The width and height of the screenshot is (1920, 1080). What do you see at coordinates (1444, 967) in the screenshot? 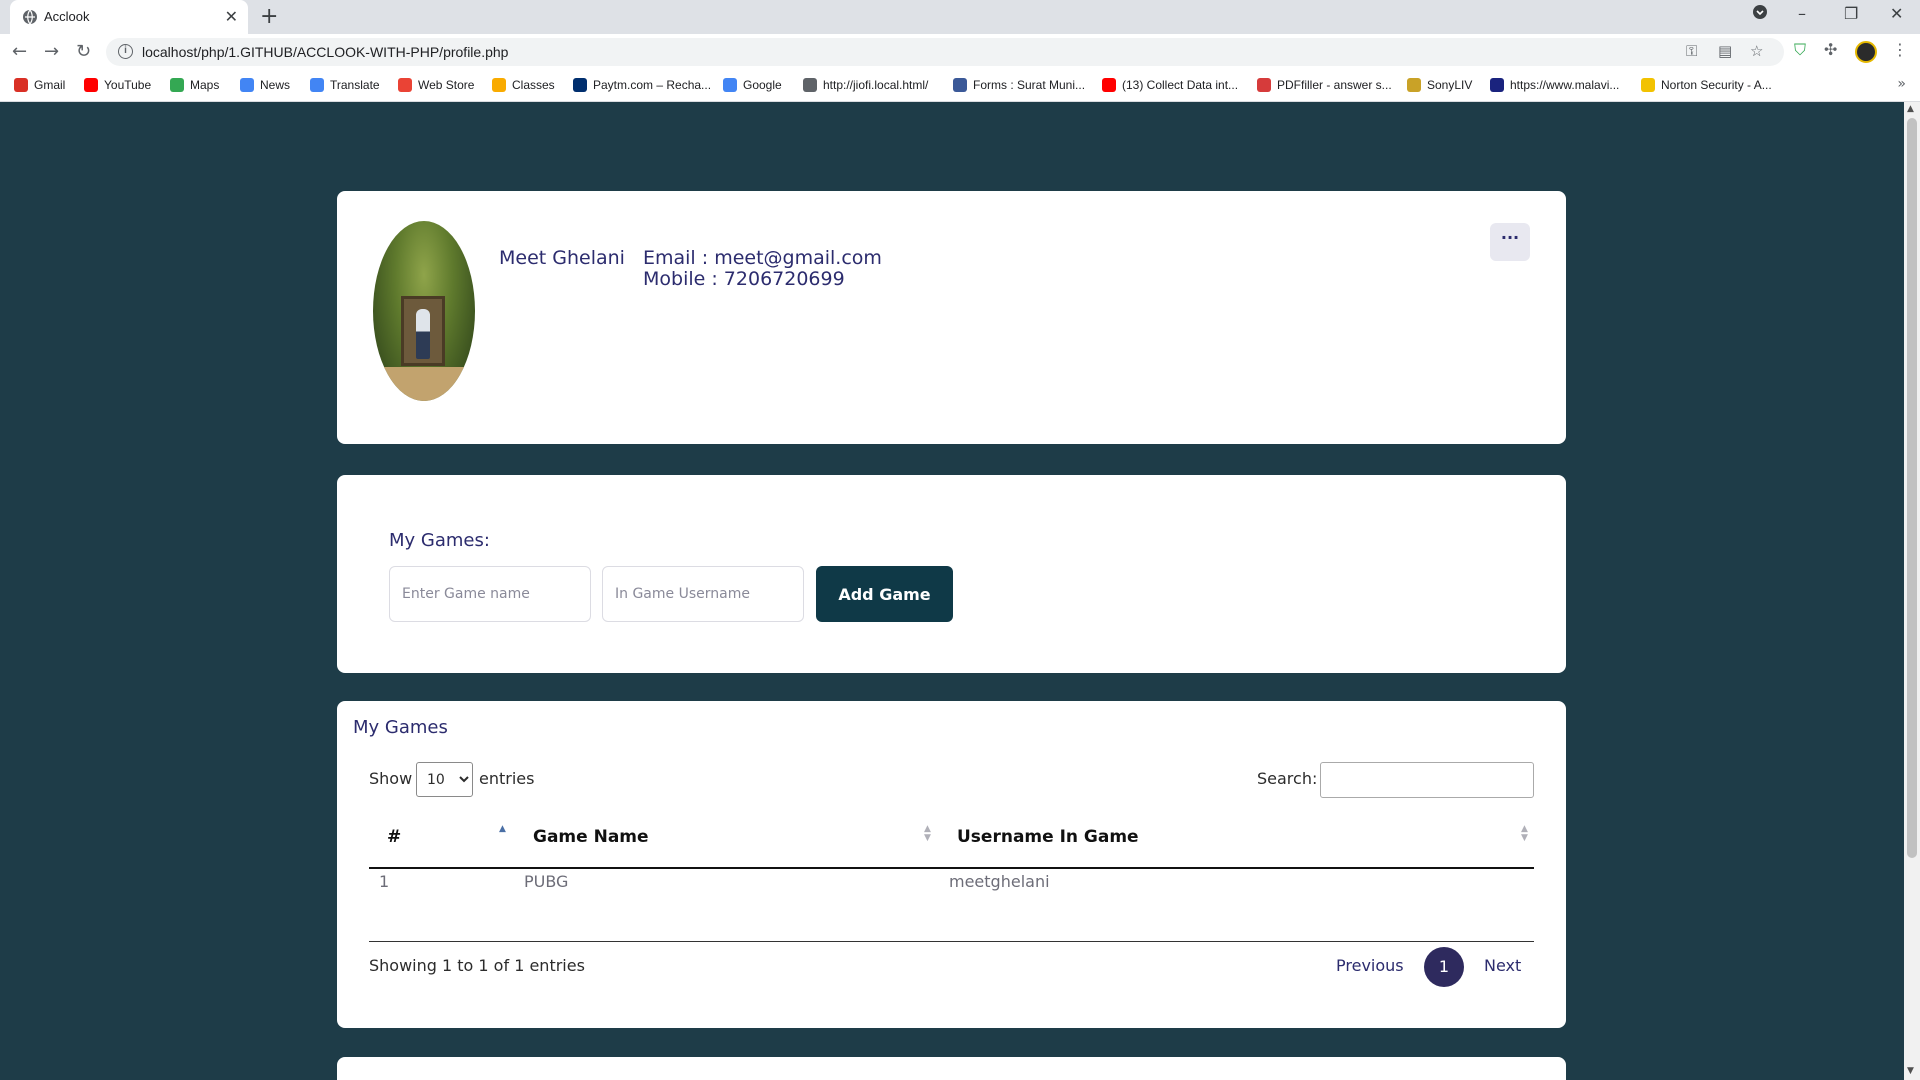
I see `pagination-page-current: 1` at bounding box center [1444, 967].